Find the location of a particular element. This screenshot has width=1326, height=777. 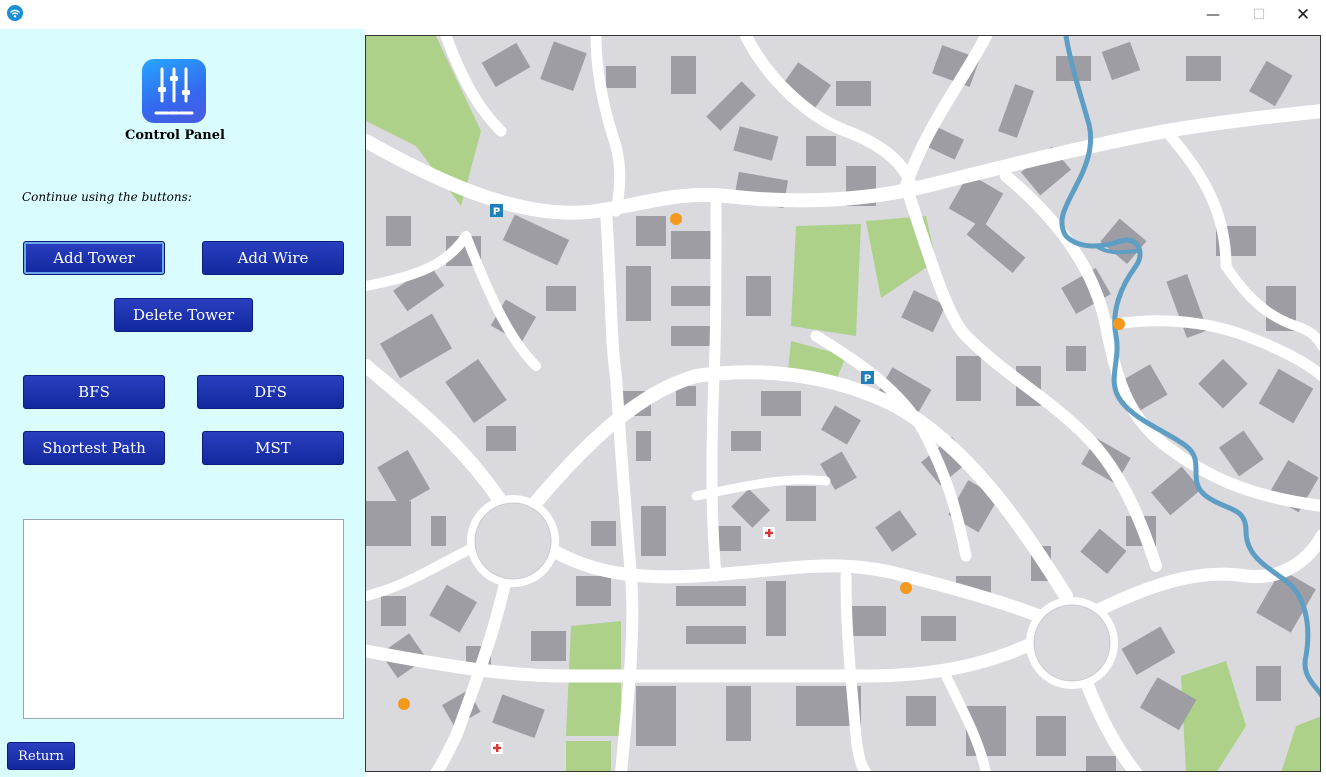

bfs-button: BFS is located at coordinates (94, 392).